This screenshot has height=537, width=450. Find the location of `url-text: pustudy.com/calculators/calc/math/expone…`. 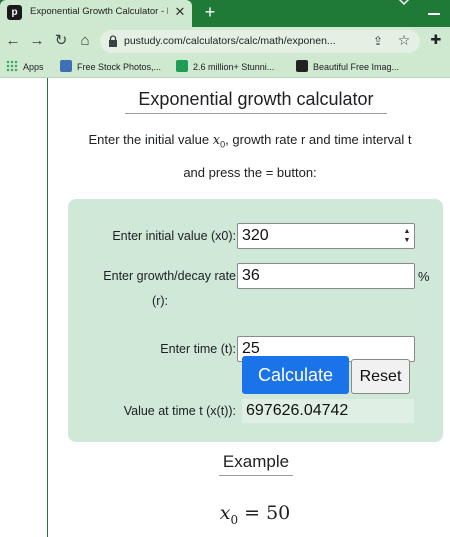

url-text: pustudy.com/calculators/calc/math/expone… is located at coordinates (230, 41).